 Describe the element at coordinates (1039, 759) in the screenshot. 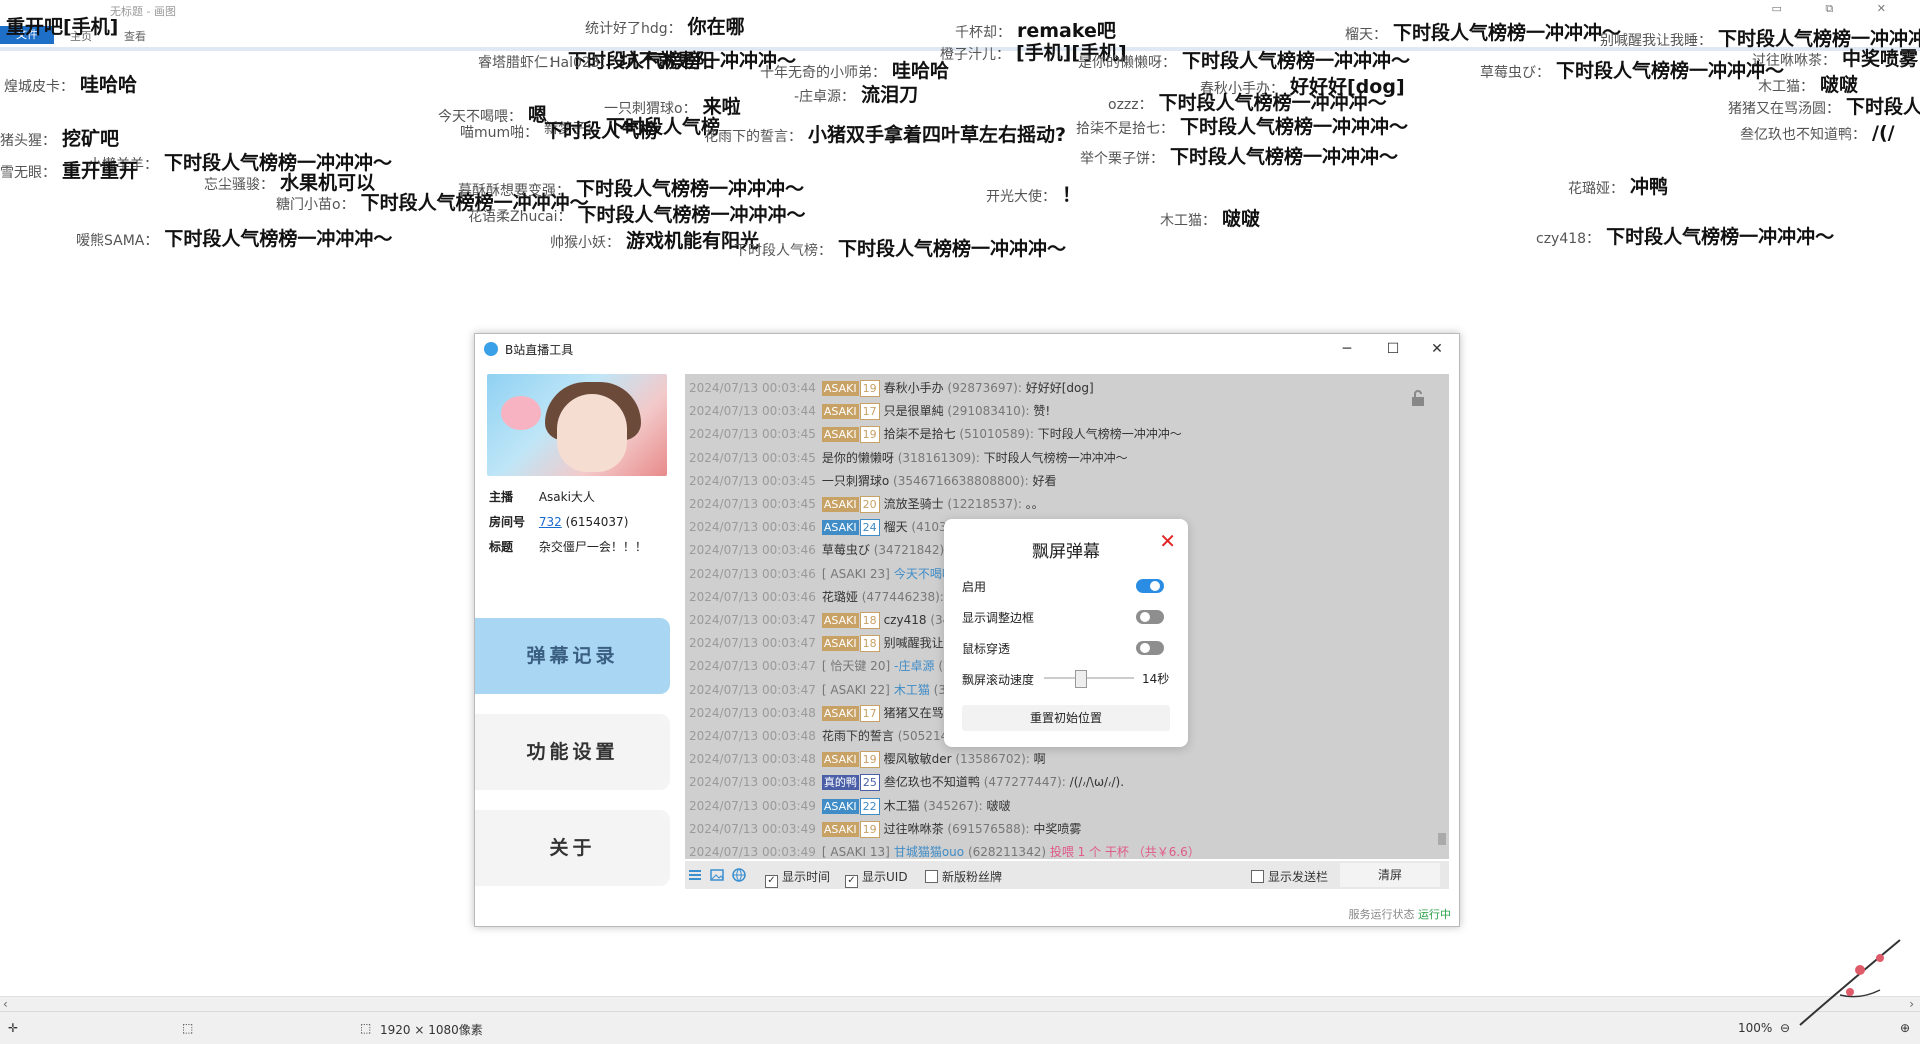

I see `log-message: 啊` at that location.